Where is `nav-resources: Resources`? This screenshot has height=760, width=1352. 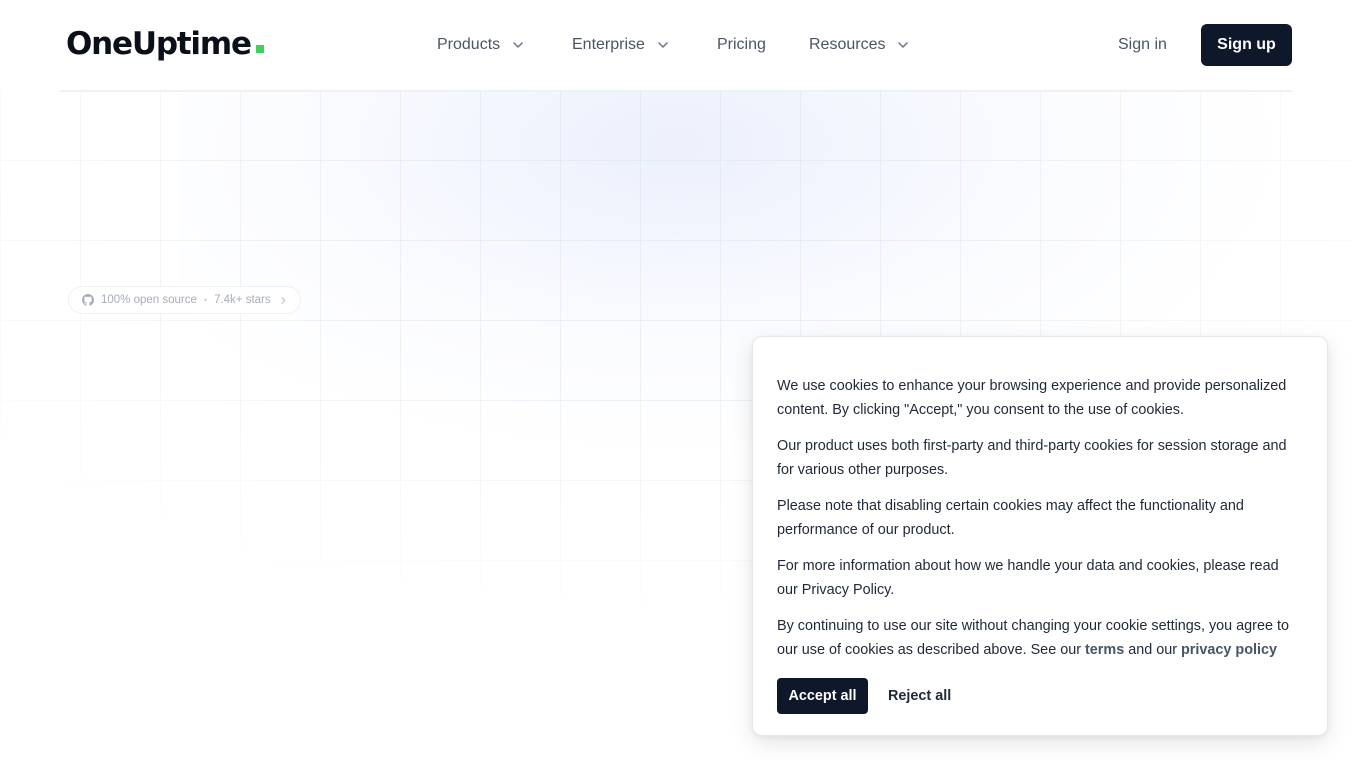
nav-resources: Resources is located at coordinates (859, 45).